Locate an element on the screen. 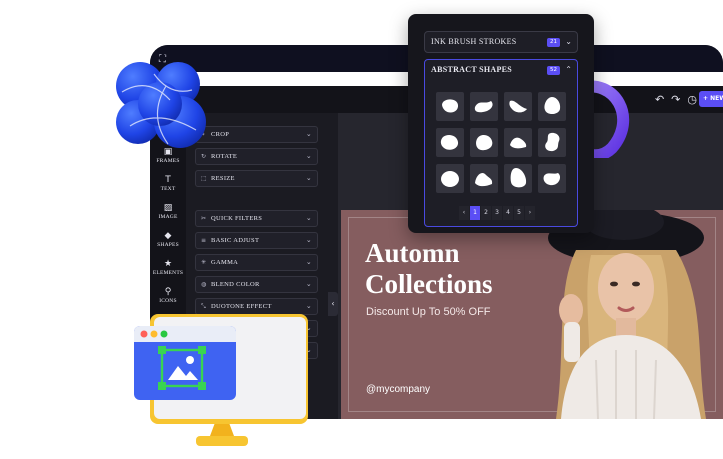 The height and width of the screenshot is (459, 723). undo-icon: ↶ is located at coordinates (659, 99).